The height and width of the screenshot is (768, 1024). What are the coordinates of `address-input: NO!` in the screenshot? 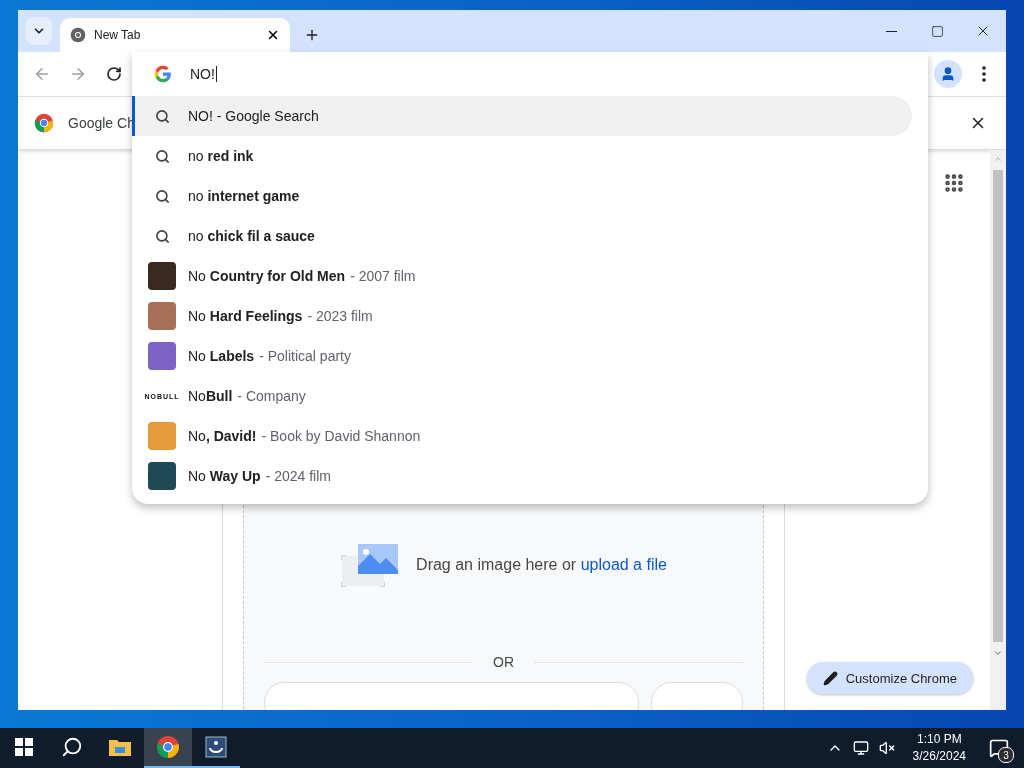 It's located at (203, 74).